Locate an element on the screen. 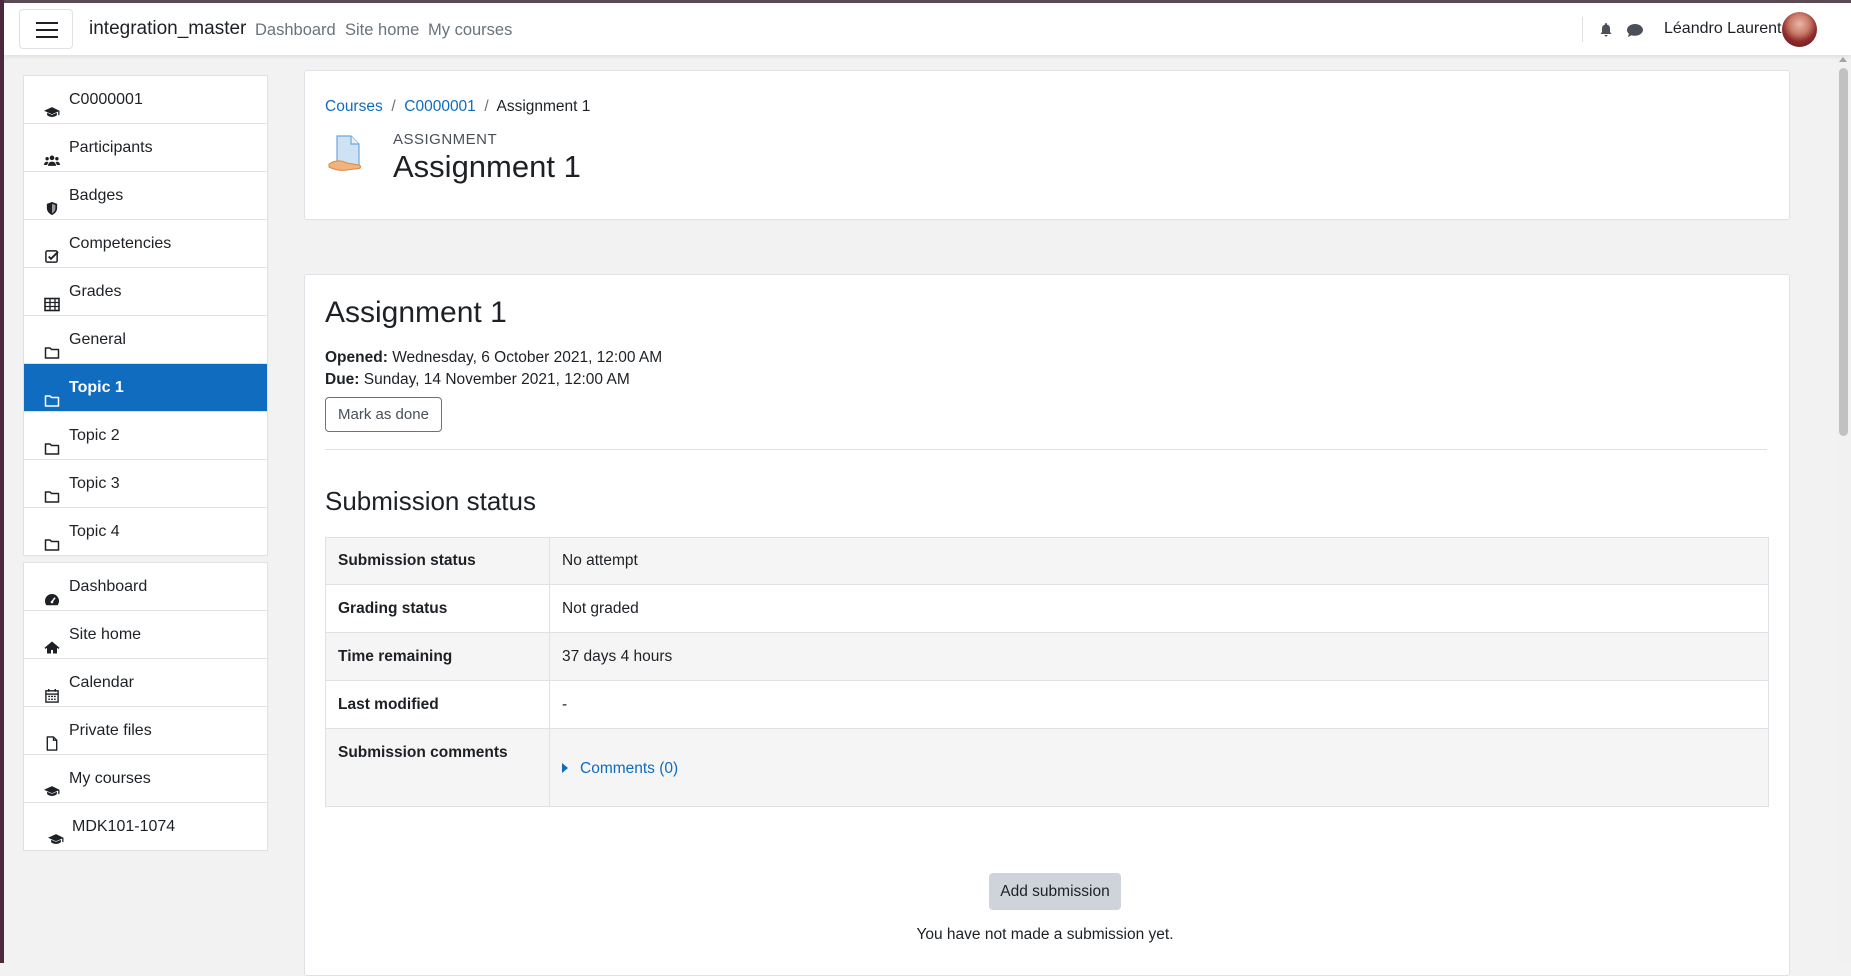 This screenshot has width=1851, height=976. sidebar-item-competencies: Competencies is located at coordinates (145, 244).